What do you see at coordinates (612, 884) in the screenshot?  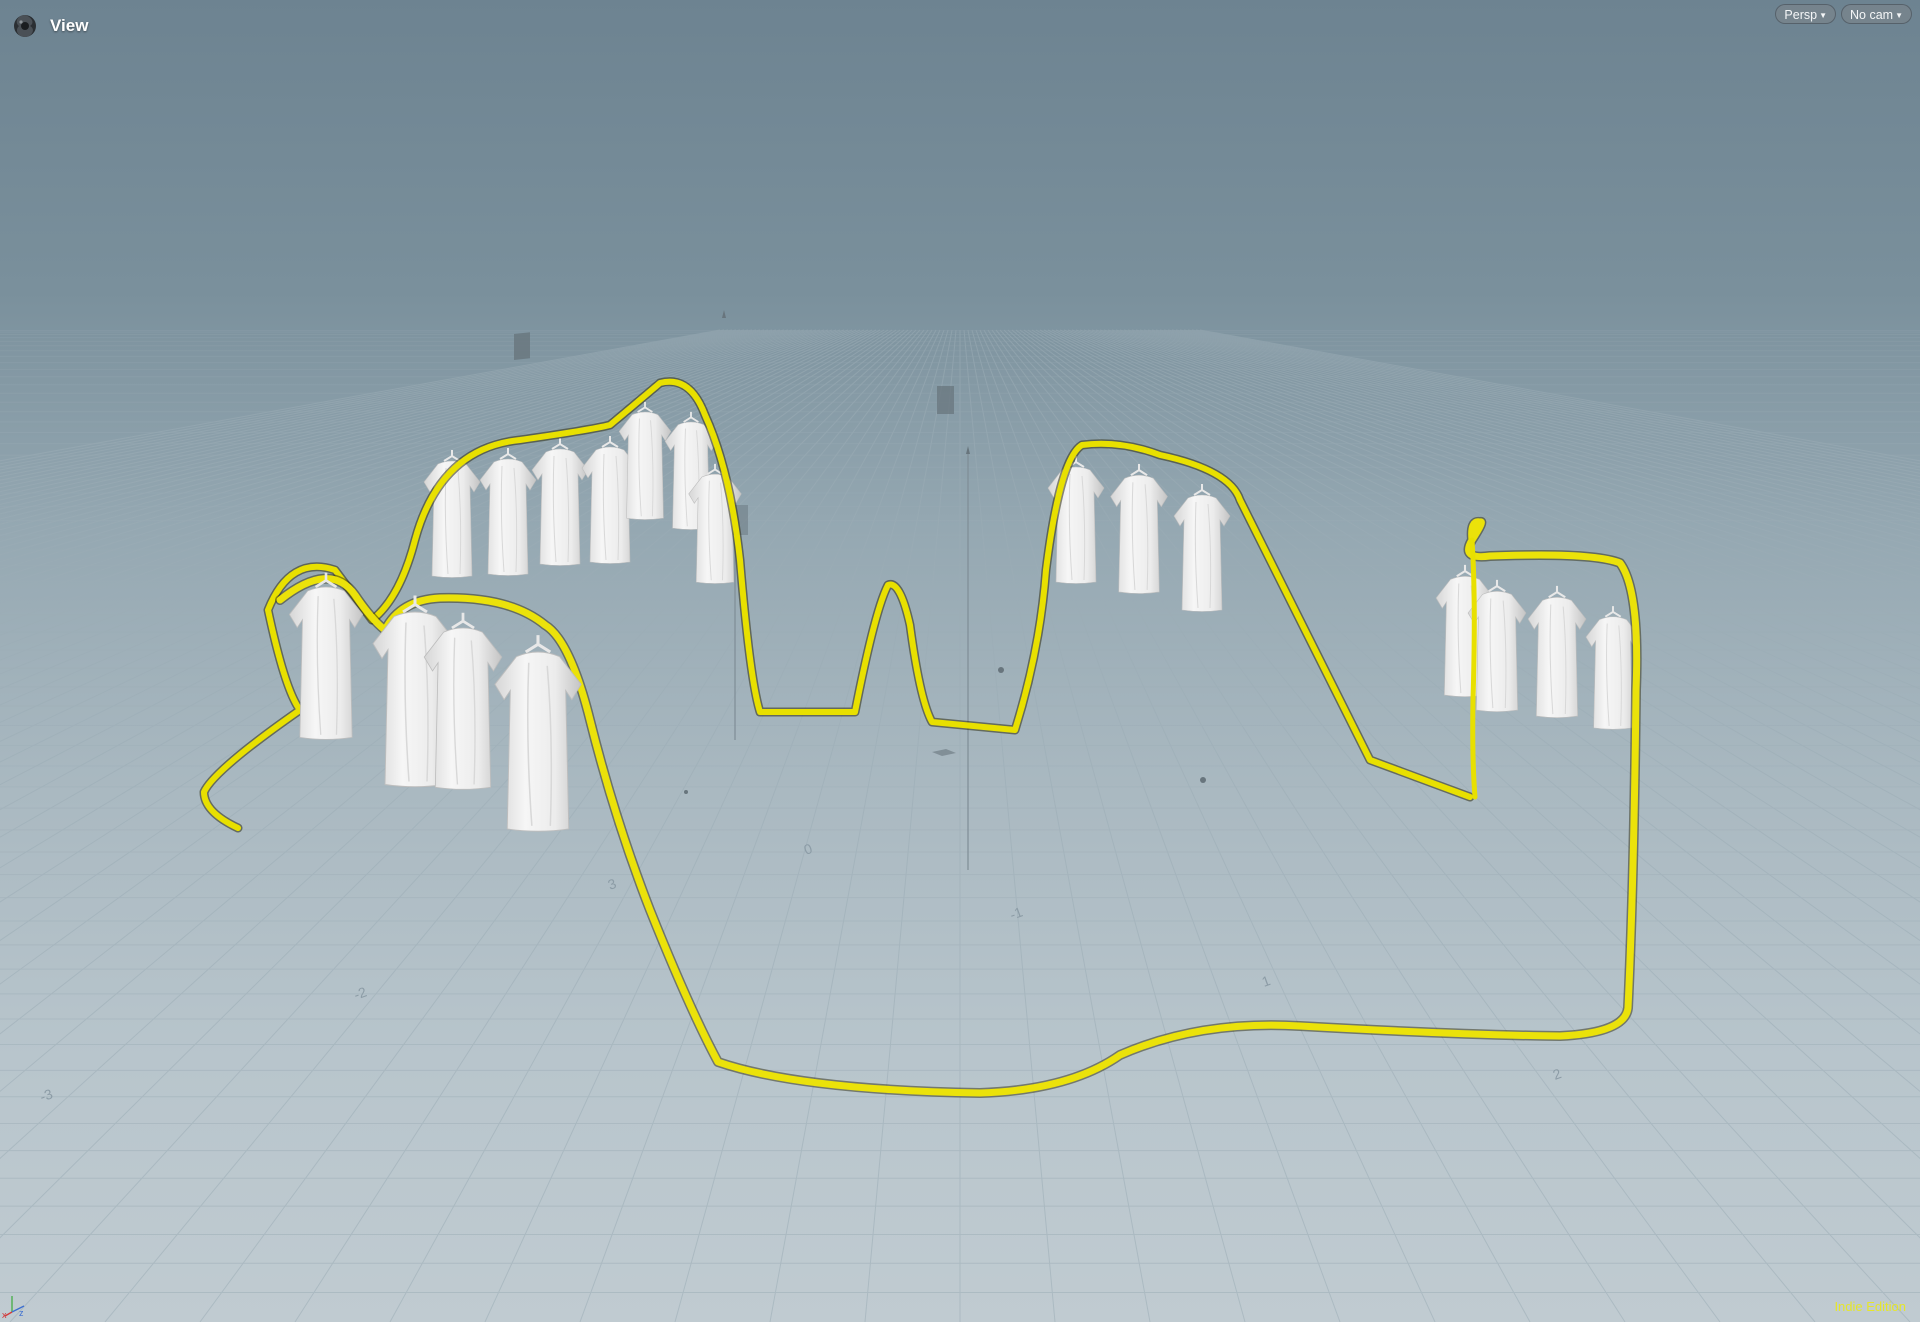 I see `grid-label: 3` at bounding box center [612, 884].